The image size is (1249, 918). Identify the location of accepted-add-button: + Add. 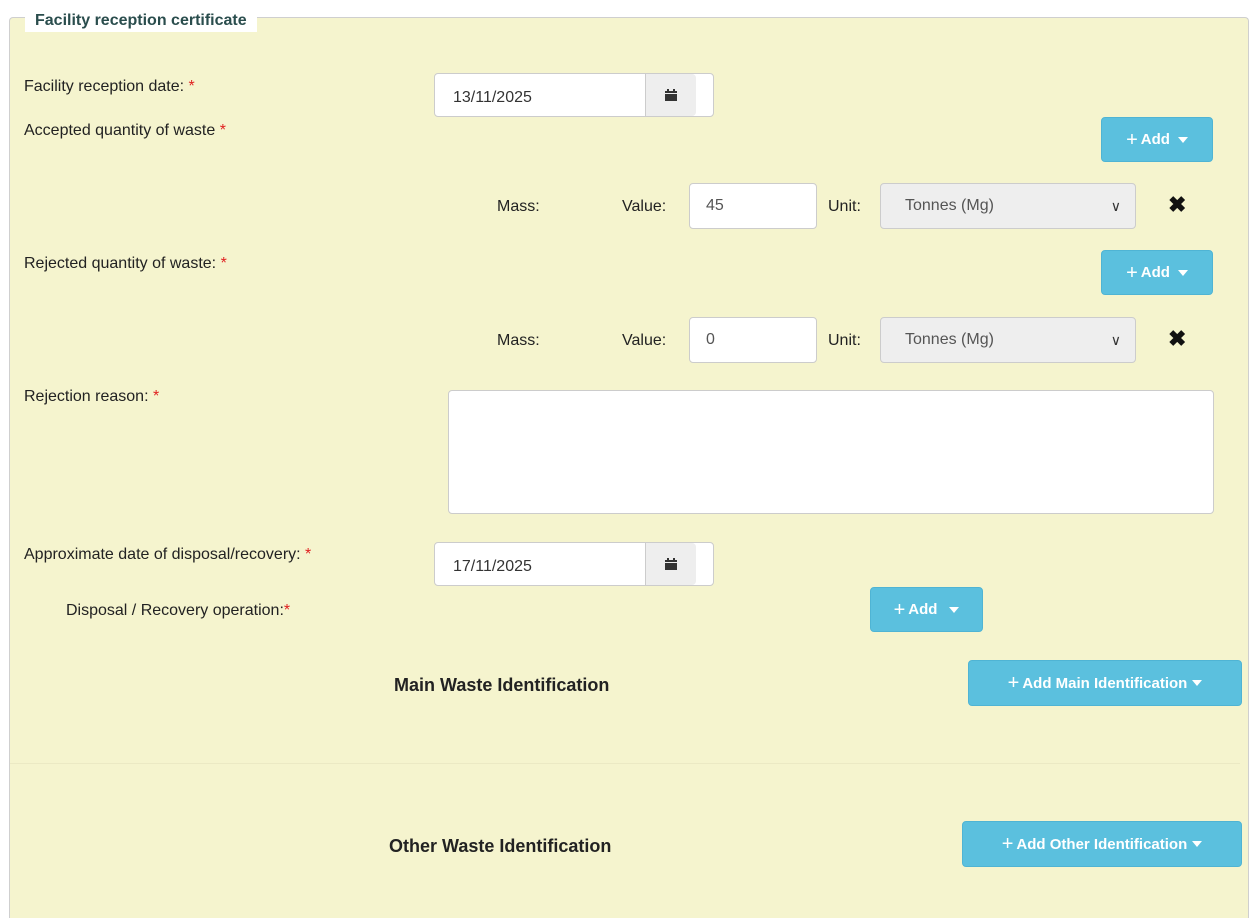
(1157, 139).